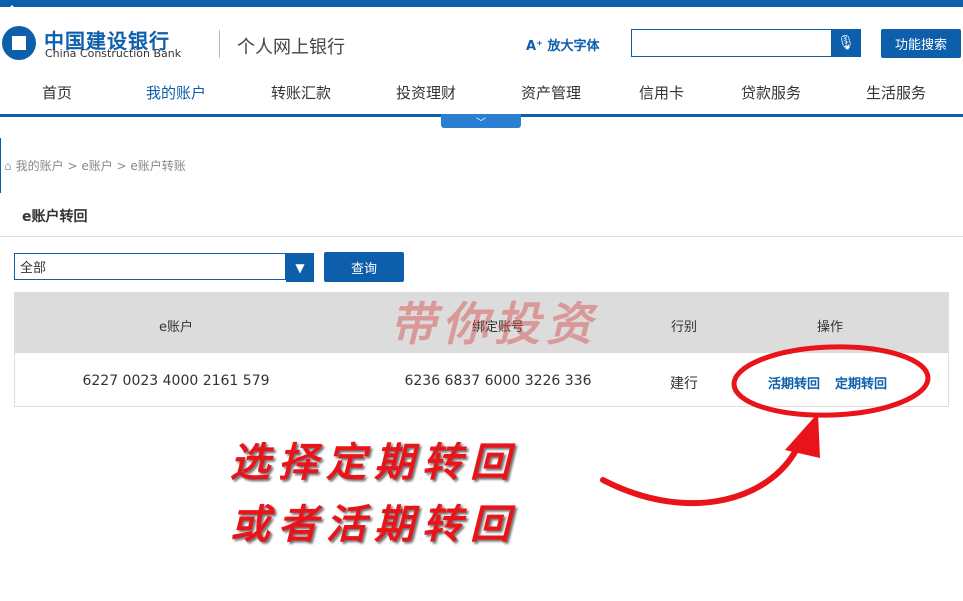 This screenshot has width=963, height=601. What do you see at coordinates (701, 473) in the screenshot?
I see `annotation-arrow` at bounding box center [701, 473].